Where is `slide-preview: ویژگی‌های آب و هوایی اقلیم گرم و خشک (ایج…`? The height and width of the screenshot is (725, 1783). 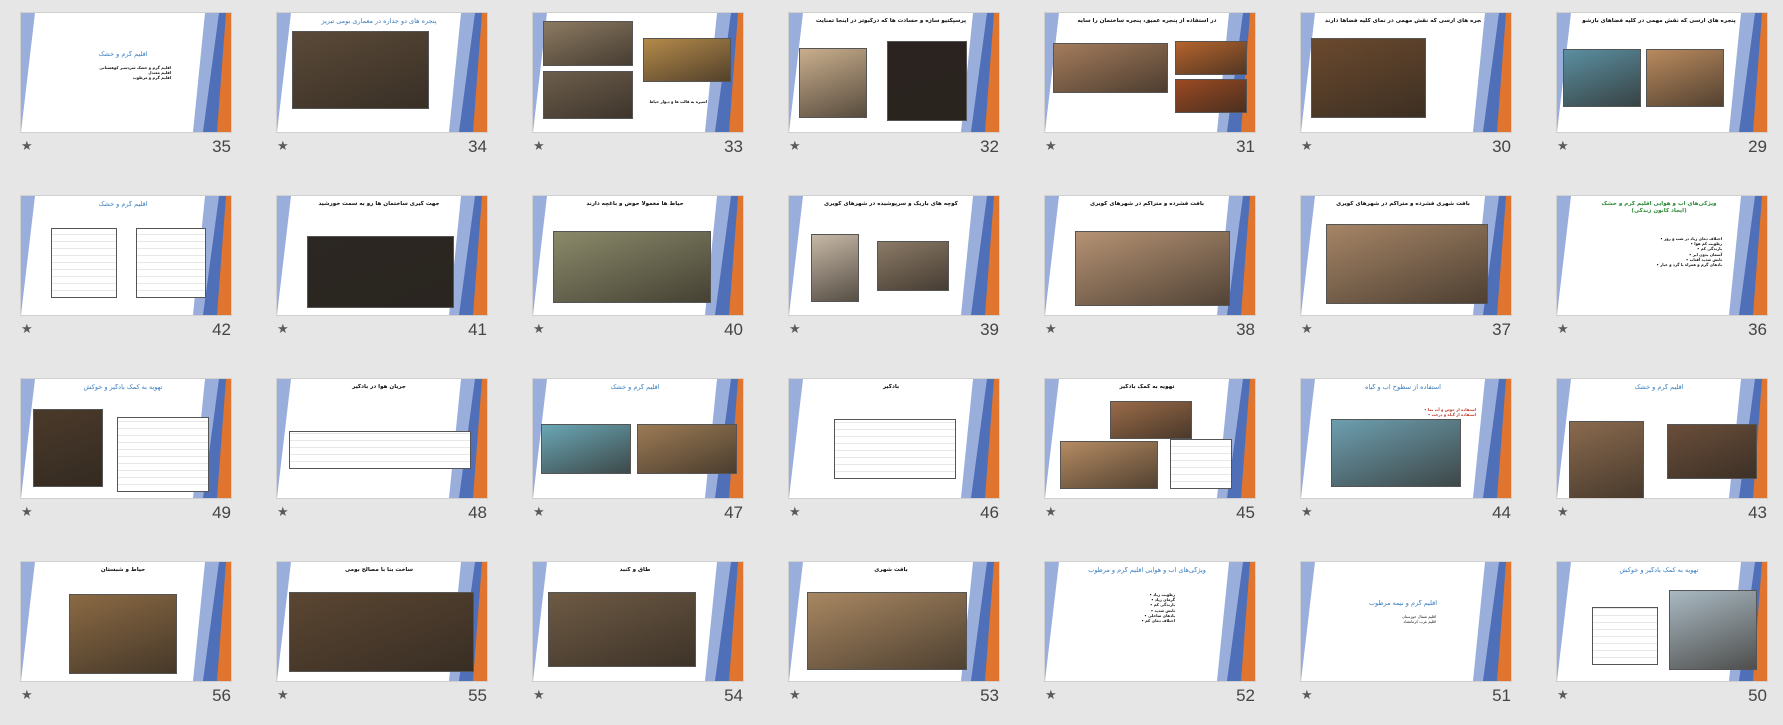 slide-preview: ویژگی‌های آب و هوایی اقلیم گرم و خشک (ایج… is located at coordinates (1662, 255).